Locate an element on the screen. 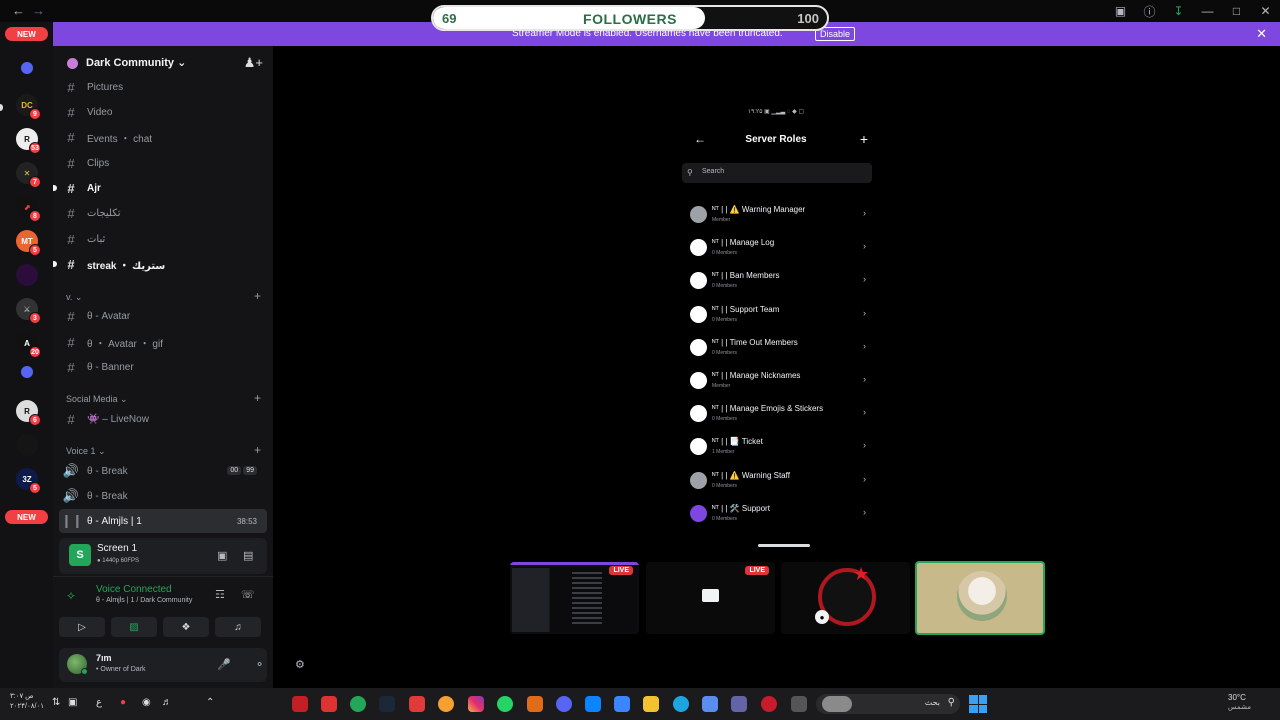  opera-icon is located at coordinates (769, 704).